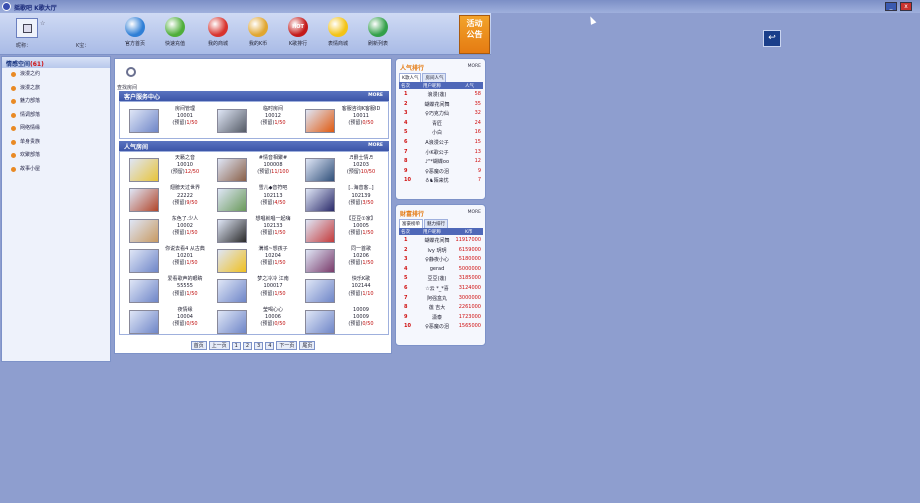 This screenshot has width=920, height=503. What do you see at coordinates (27, 28) in the screenshot?
I see `avatar` at bounding box center [27, 28].